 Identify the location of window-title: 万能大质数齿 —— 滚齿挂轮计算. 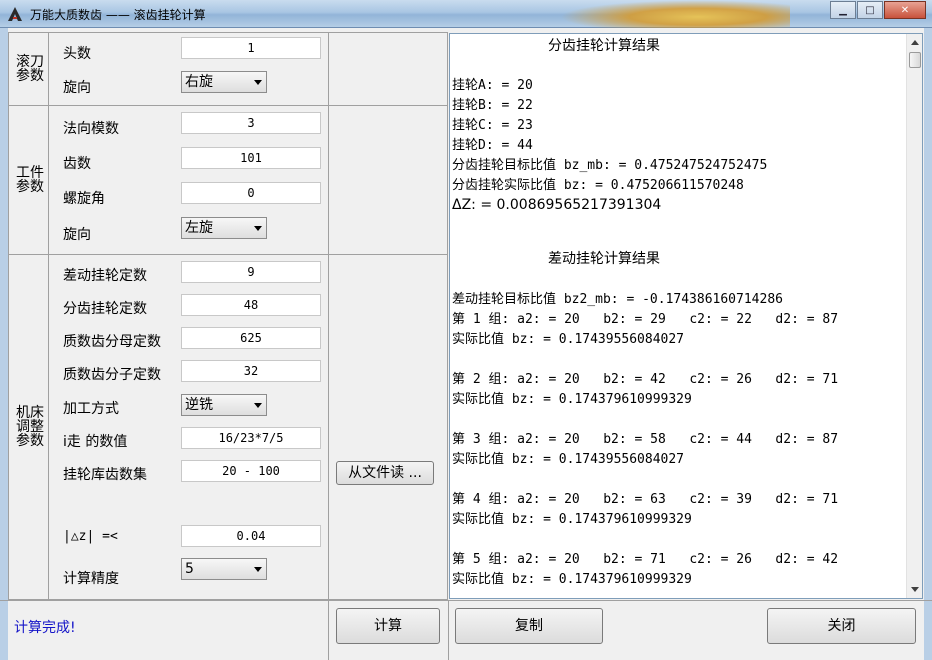
(118, 15).